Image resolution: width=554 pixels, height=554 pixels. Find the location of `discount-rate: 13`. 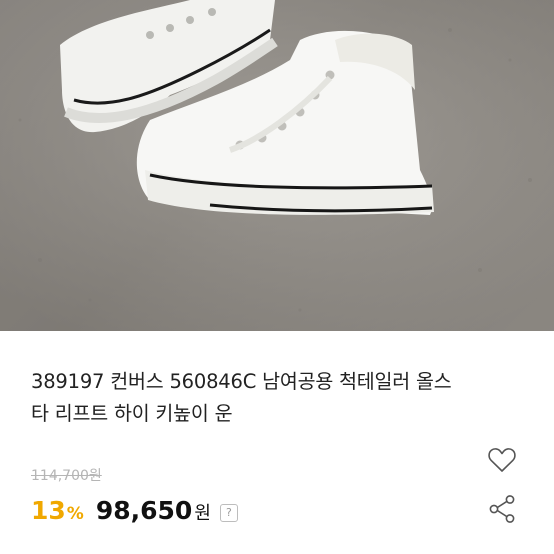

discount-rate: 13 is located at coordinates (48, 510).